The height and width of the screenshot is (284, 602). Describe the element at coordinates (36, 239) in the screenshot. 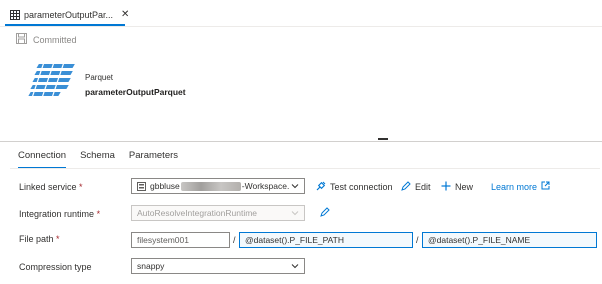

I see `file-path-label-text: File path` at that location.